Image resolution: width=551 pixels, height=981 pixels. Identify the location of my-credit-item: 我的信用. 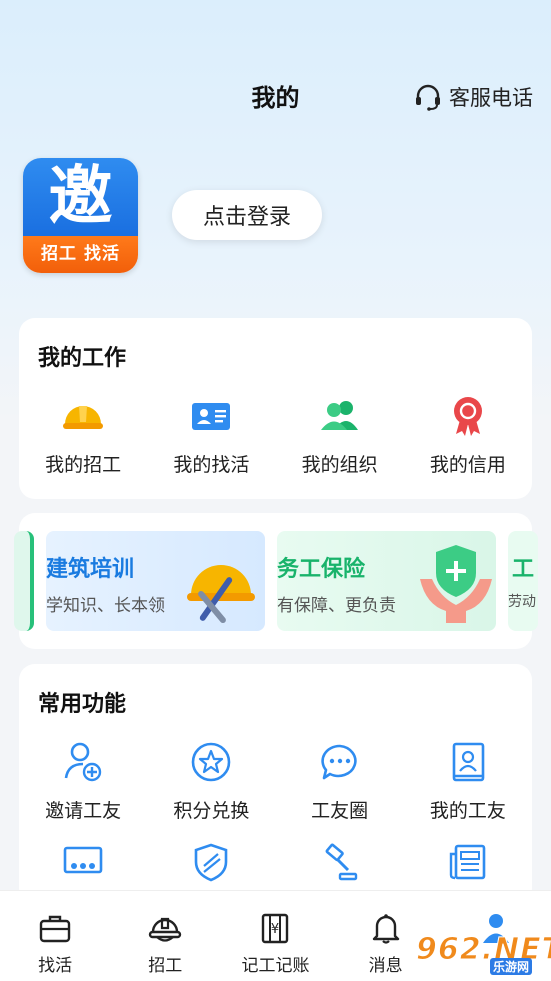
(468, 435).